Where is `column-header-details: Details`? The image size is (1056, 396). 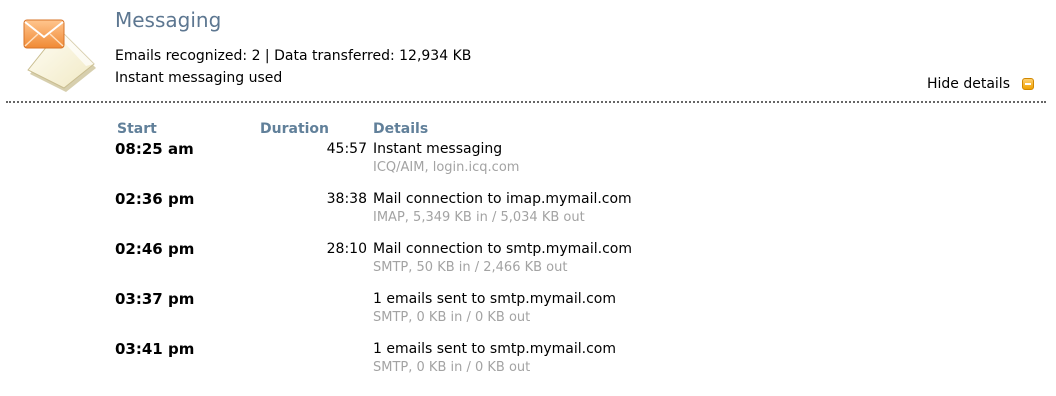
column-header-details: Details is located at coordinates (401, 129).